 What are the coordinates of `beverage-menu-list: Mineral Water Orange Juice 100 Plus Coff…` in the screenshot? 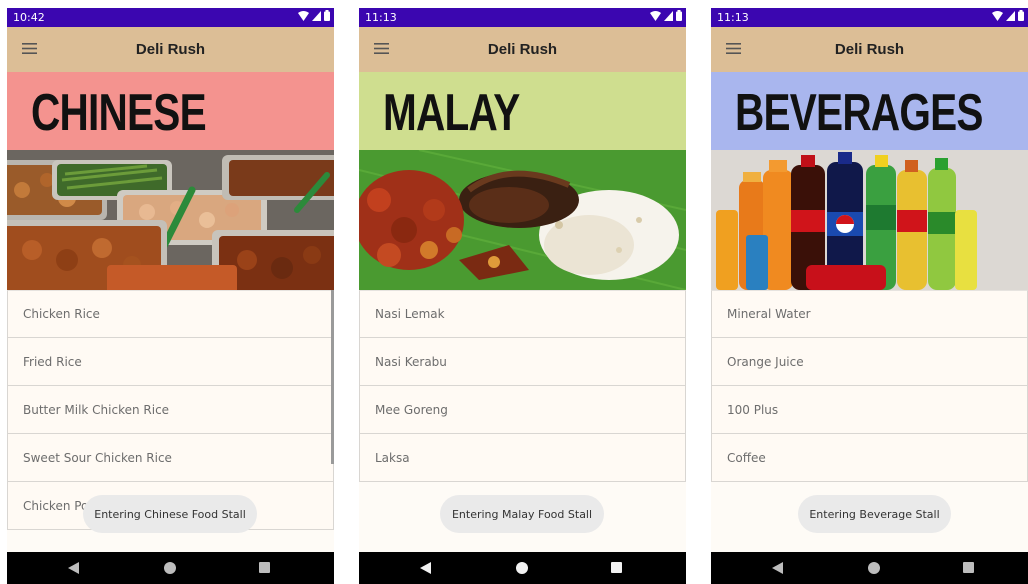 It's located at (869, 386).